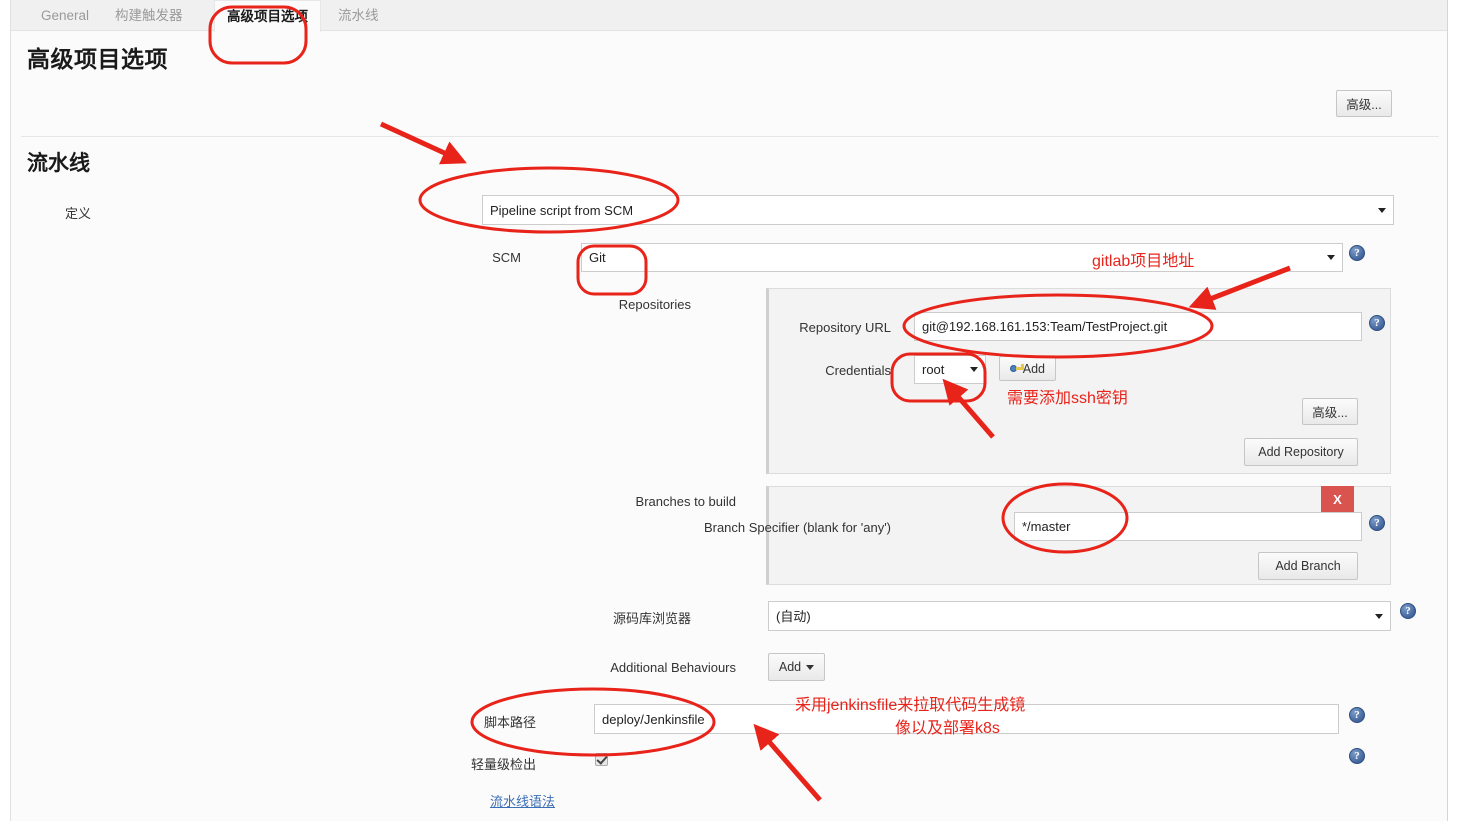 This screenshot has height=821, width=1481. What do you see at coordinates (1377, 523) in the screenshot?
I see `branch-specifier-help-icon: ?` at bounding box center [1377, 523].